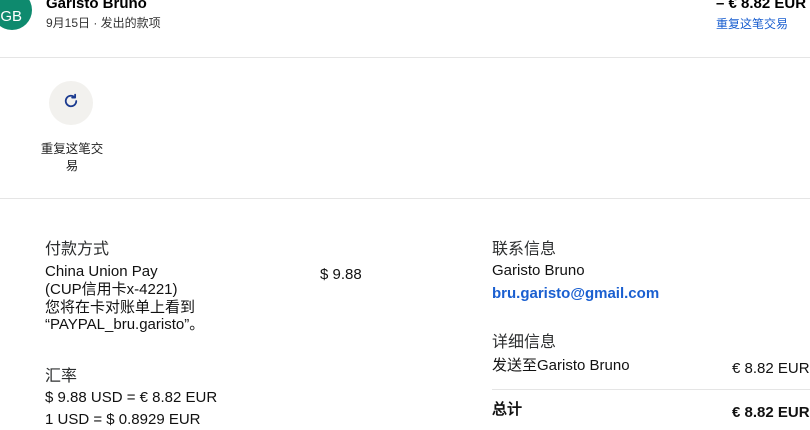 This screenshot has width=810, height=430. What do you see at coordinates (538, 270) in the screenshot?
I see `contact-name: Garisto Bruno` at bounding box center [538, 270].